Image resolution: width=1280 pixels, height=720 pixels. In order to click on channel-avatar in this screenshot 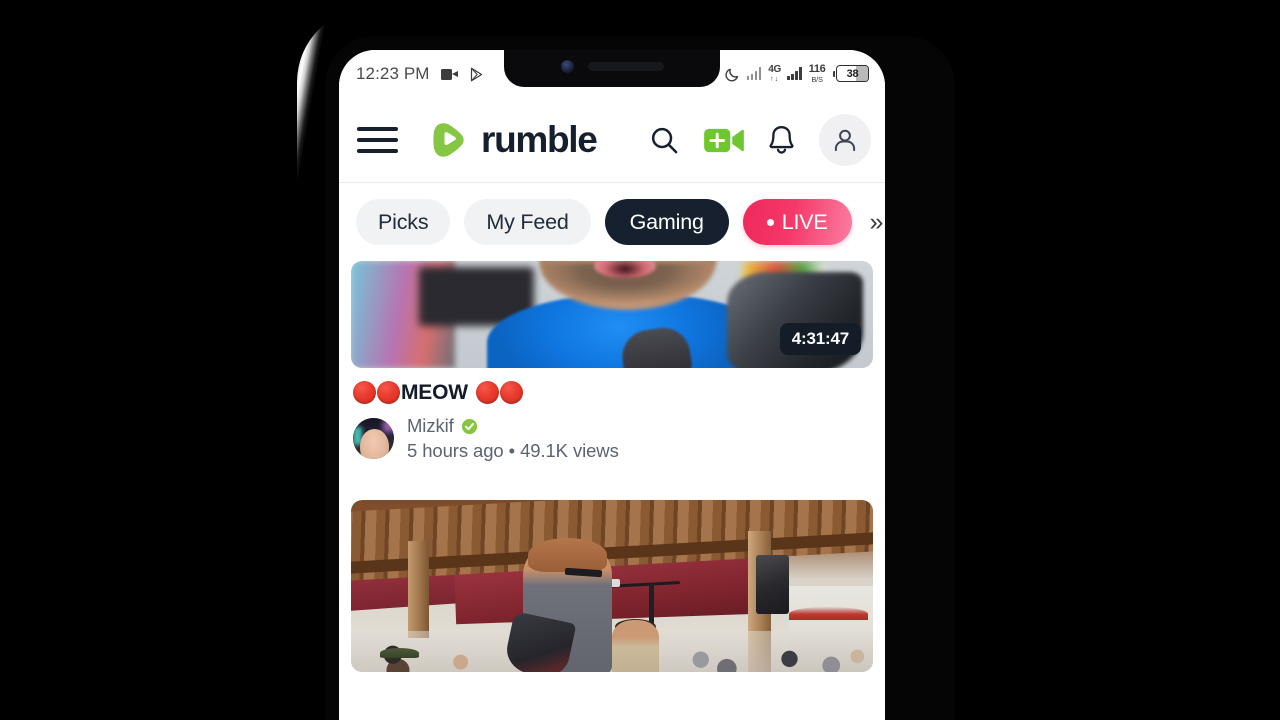, I will do `click(373, 439)`.